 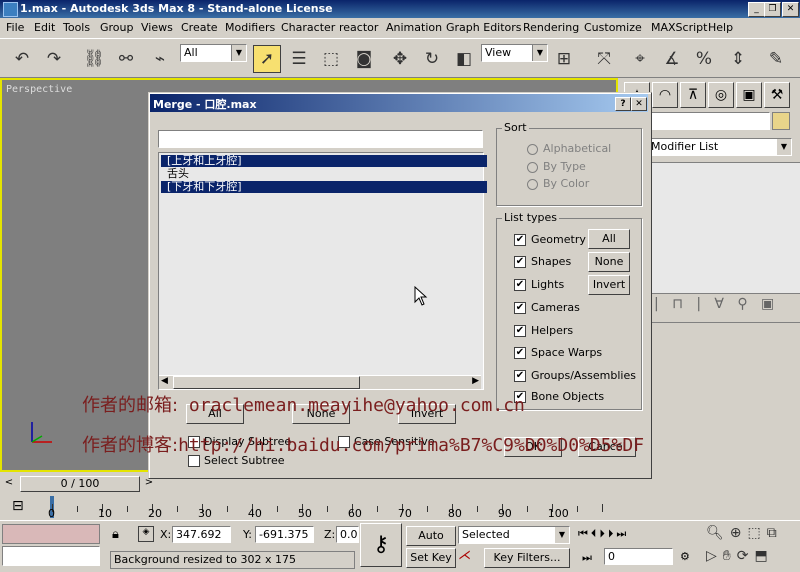 I want to click on helpers-checkbox: ✔, so click(x=520, y=331).